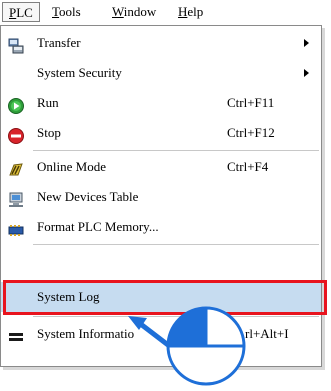  What do you see at coordinates (151, 333) in the screenshot?
I see `pointer-arrow-icon` at bounding box center [151, 333].